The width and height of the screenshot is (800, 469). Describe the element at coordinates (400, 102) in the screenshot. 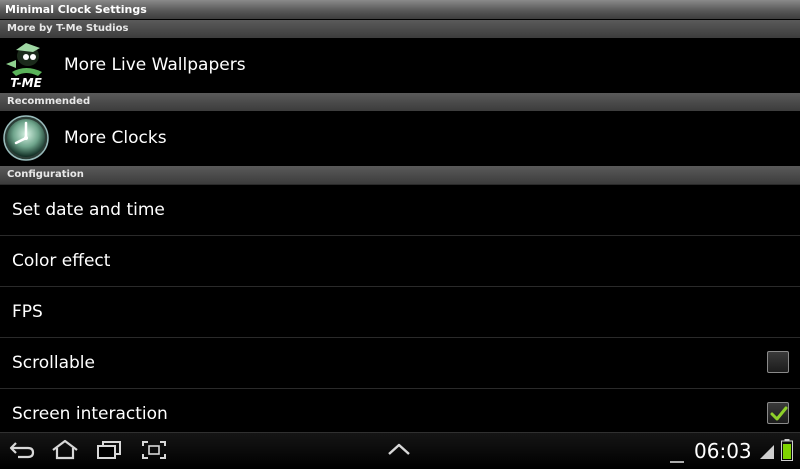

I see `section-header-recommended: Recommended` at that location.